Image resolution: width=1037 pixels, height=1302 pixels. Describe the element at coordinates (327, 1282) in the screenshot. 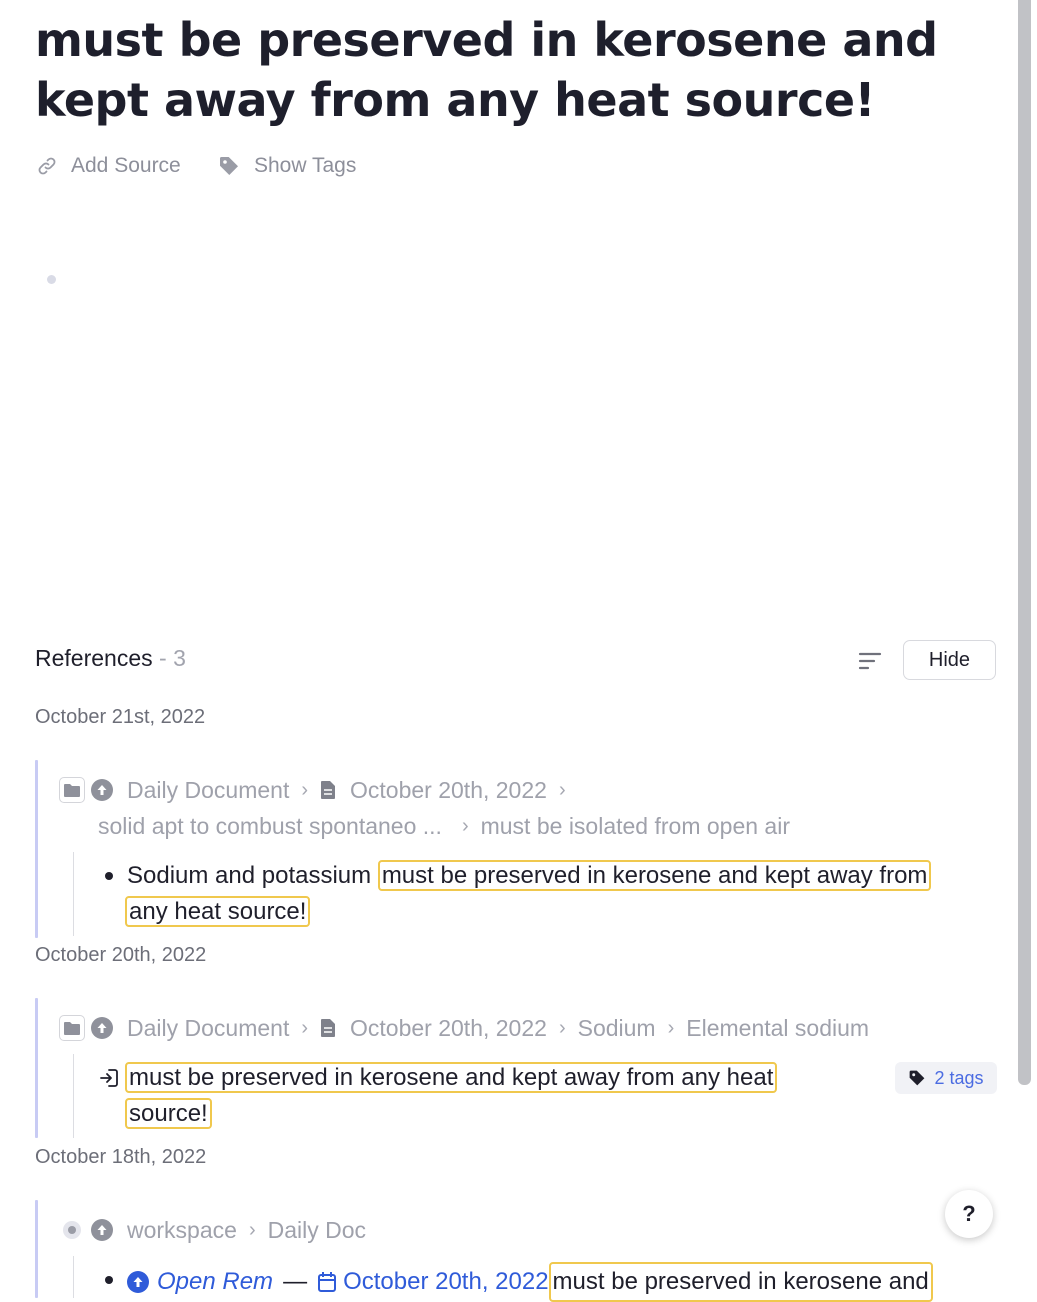

I see `calendar-icon` at that location.